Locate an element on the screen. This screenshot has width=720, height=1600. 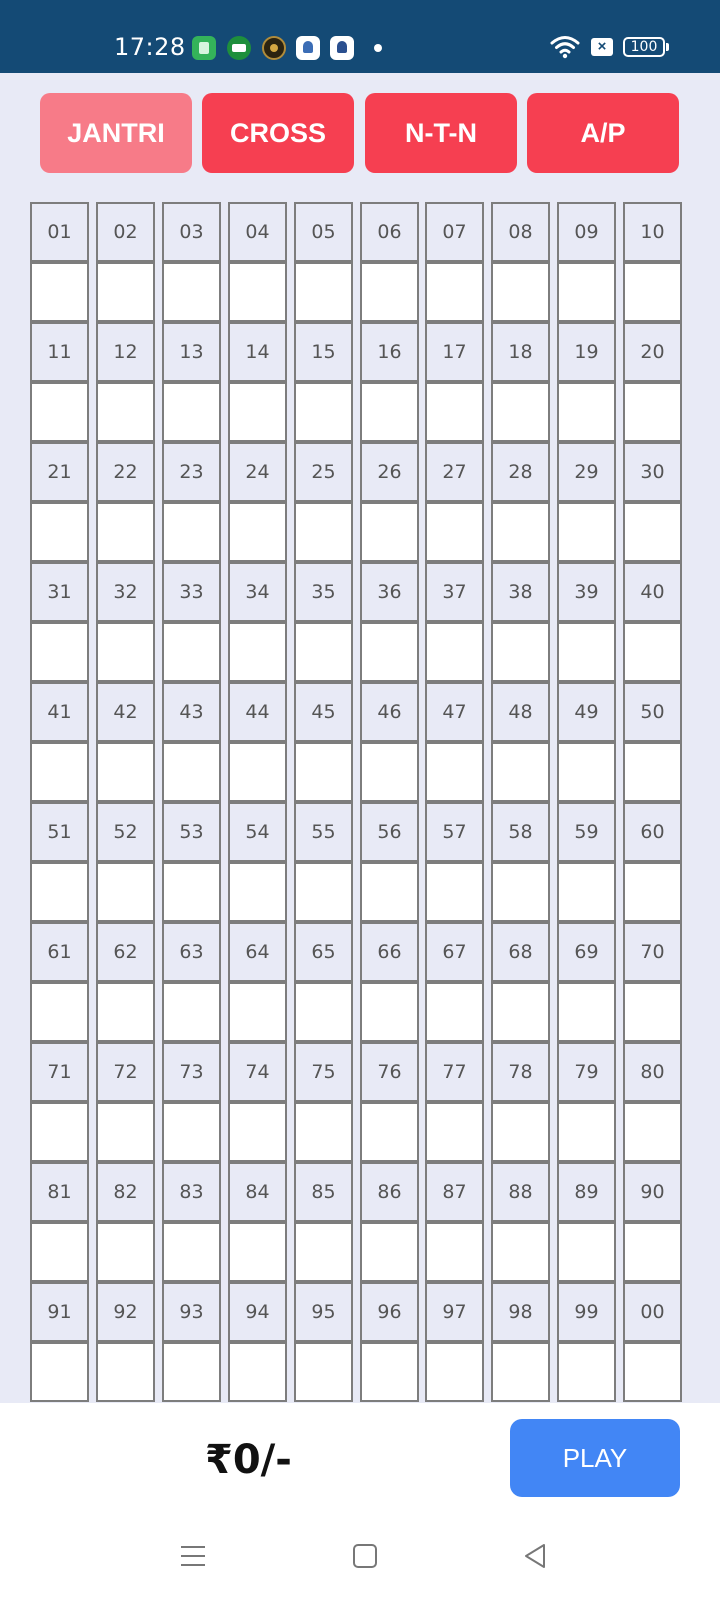
menu-icon is located at coordinates (193, 1556).